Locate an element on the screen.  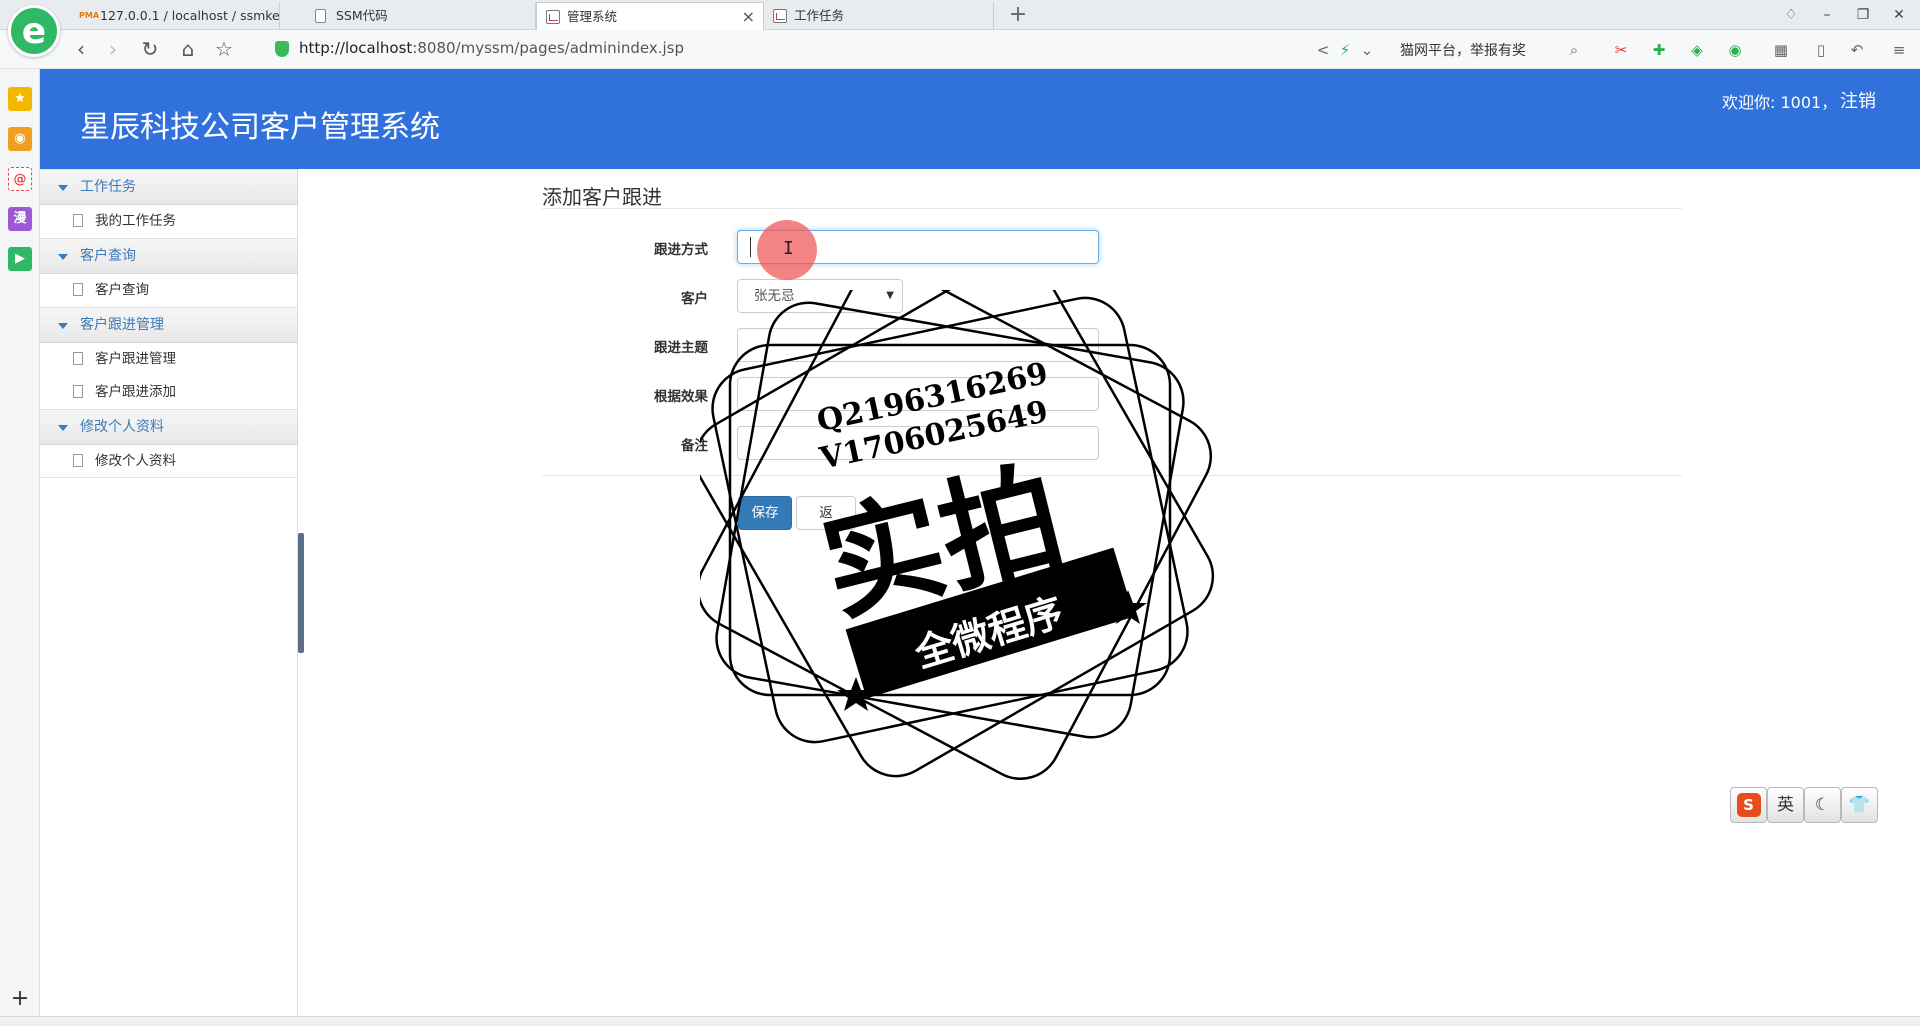
watermark-banner is located at coordinates (990, 623).